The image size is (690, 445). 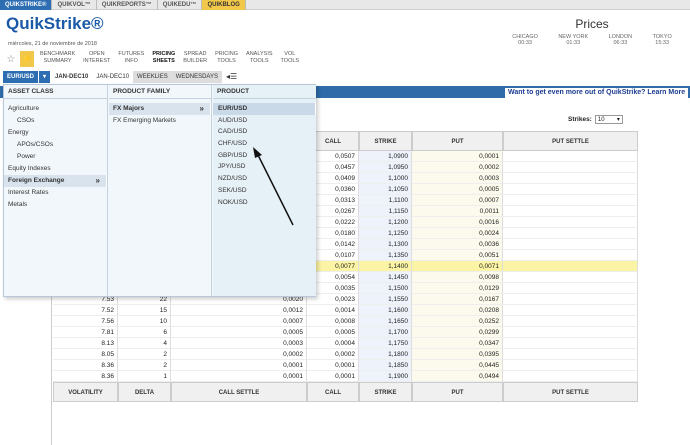 What do you see at coordinates (290, 61) in the screenshot?
I see `nav-vol-tools: VOL TOOLS` at bounding box center [290, 61].